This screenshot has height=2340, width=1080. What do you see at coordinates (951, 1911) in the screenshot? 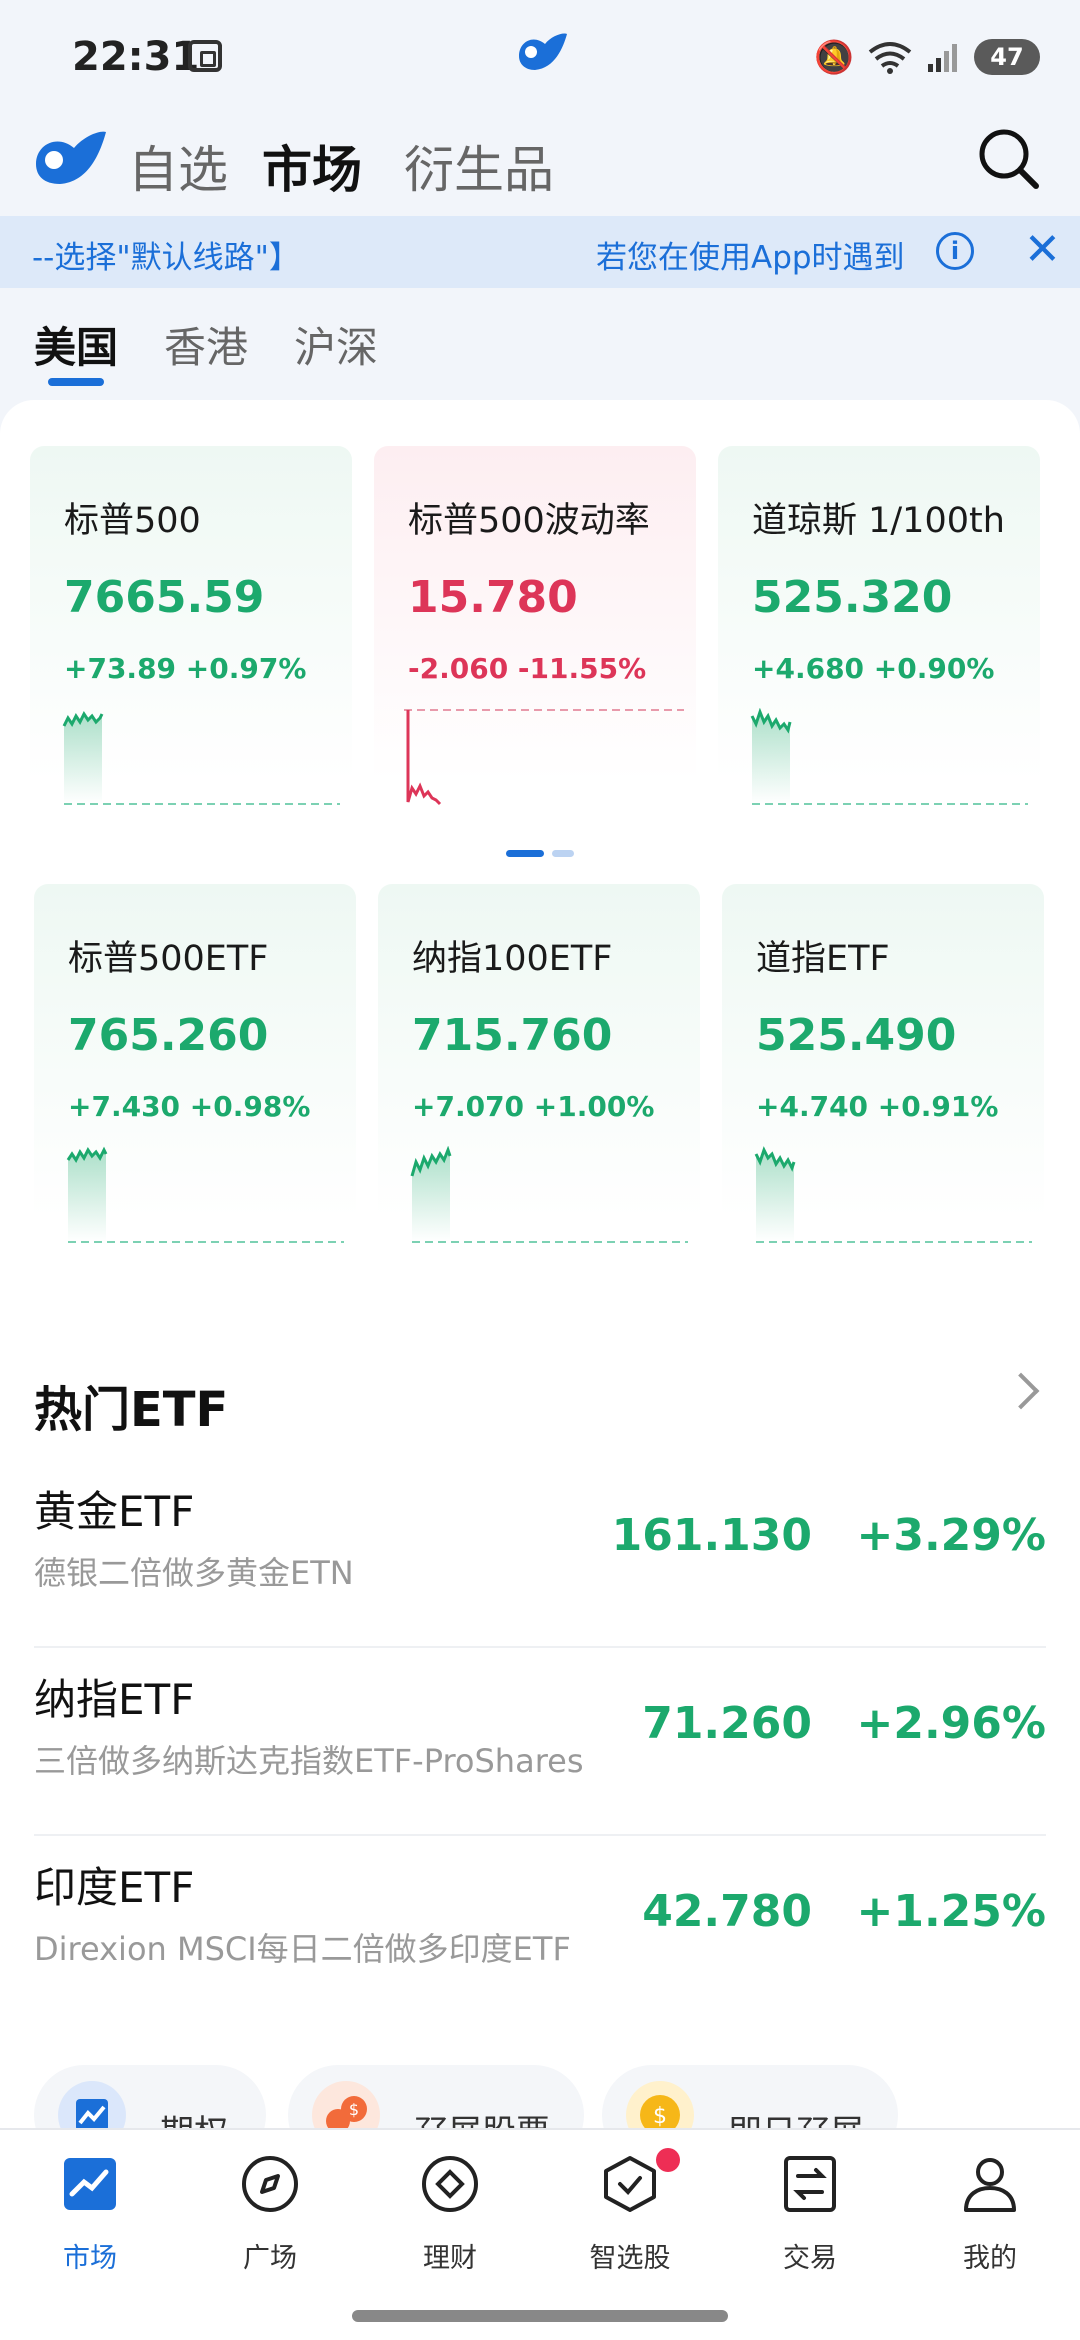
I see `etf-pct: +1.25%` at bounding box center [951, 1911].